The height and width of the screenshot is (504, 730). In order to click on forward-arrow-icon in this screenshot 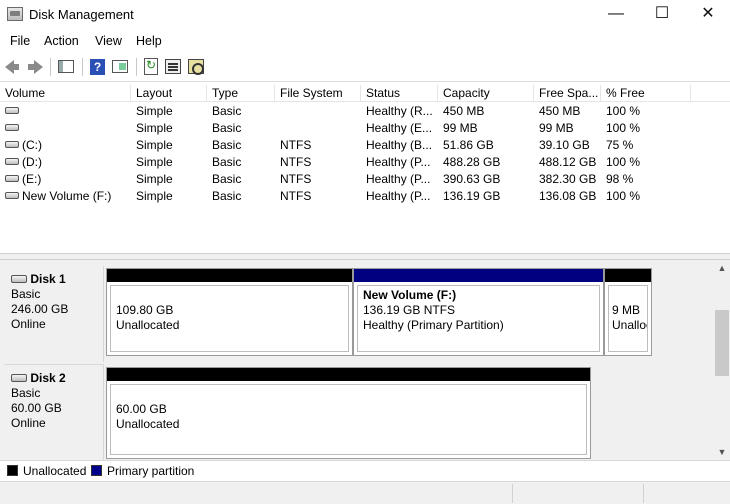, I will do `click(35, 67)`.